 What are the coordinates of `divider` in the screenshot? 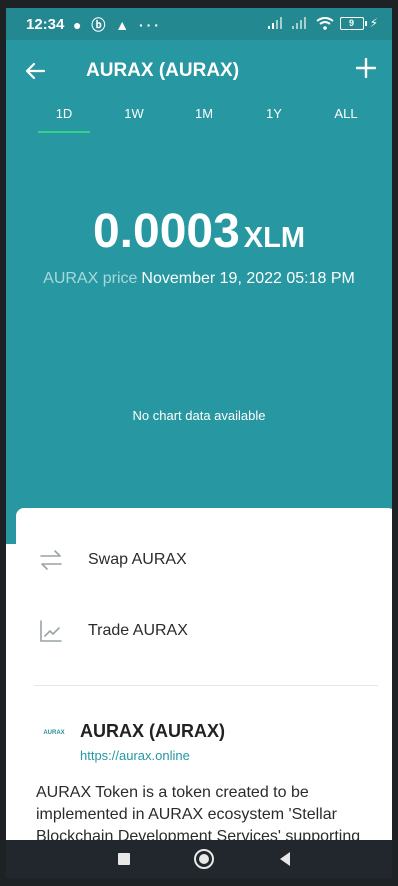 It's located at (206, 685).